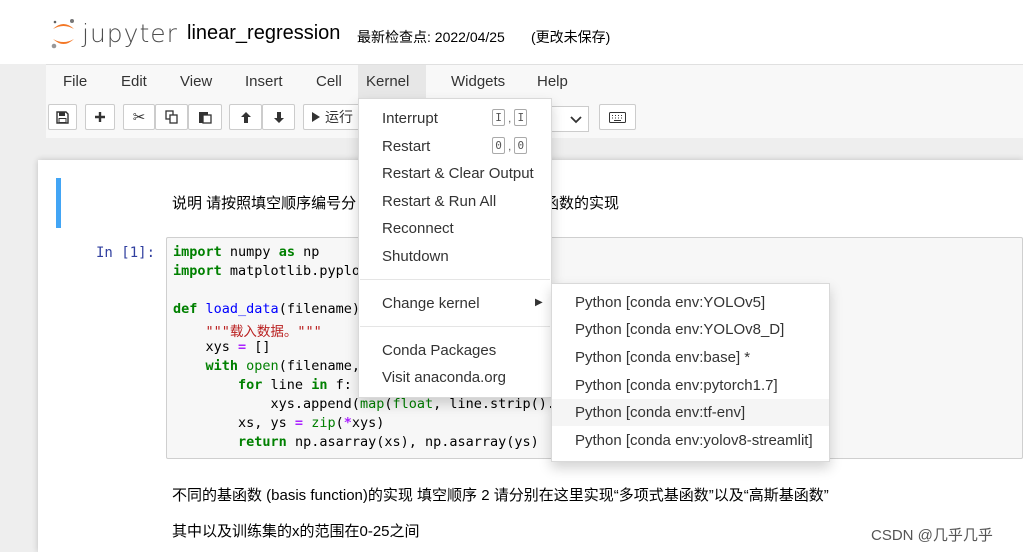 The image size is (1023, 552). Describe the element at coordinates (279, 423) in the screenshot. I see `code-line: xs, ys = zip(*xys)` at that location.